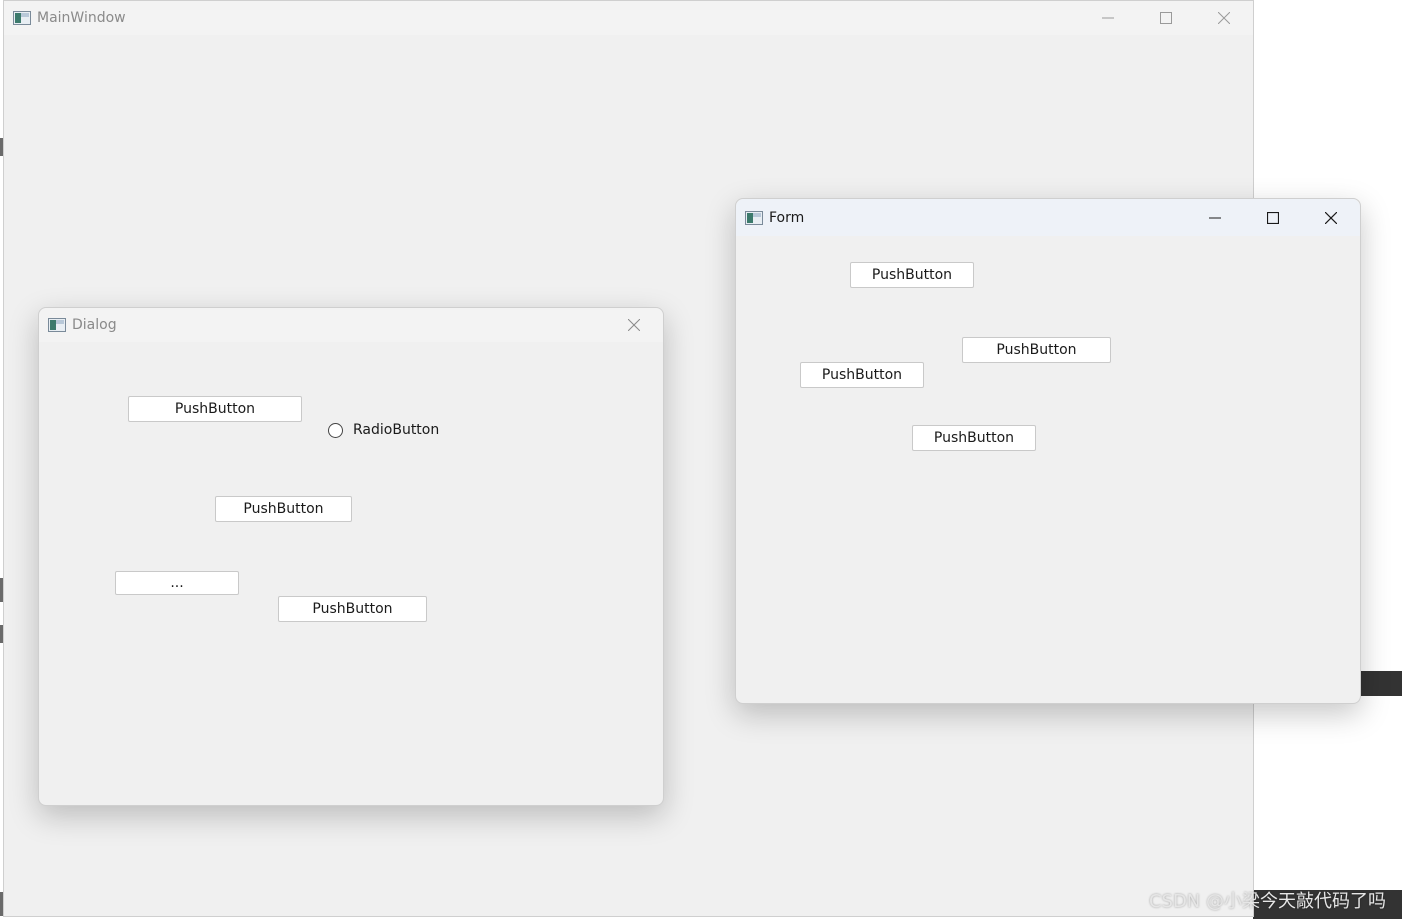 Image resolution: width=1402 pixels, height=919 pixels. I want to click on form-titlebar: Form, so click(1048, 217).